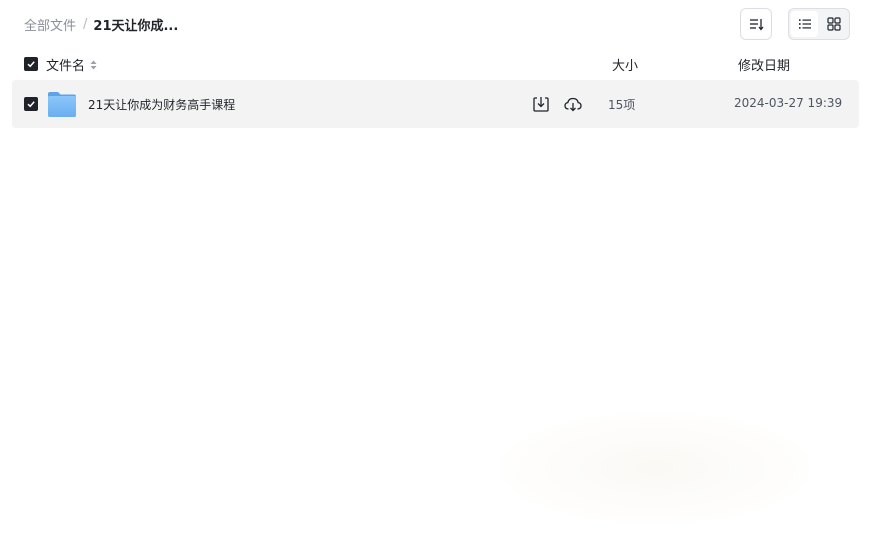 Image resolution: width=874 pixels, height=538 pixels. What do you see at coordinates (435, 104) in the screenshot?
I see `file-list-item: 21天让你成为财务高手课程 15项 2024-03-27 19:39` at bounding box center [435, 104].